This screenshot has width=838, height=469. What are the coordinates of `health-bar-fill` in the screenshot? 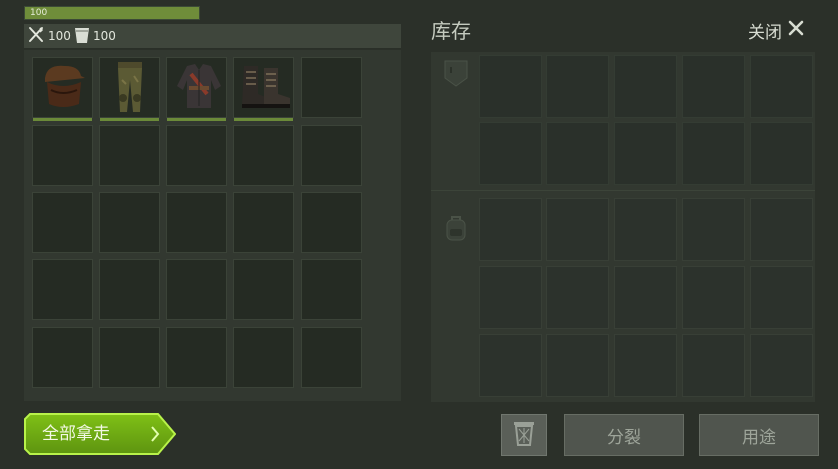 It's located at (112, 13).